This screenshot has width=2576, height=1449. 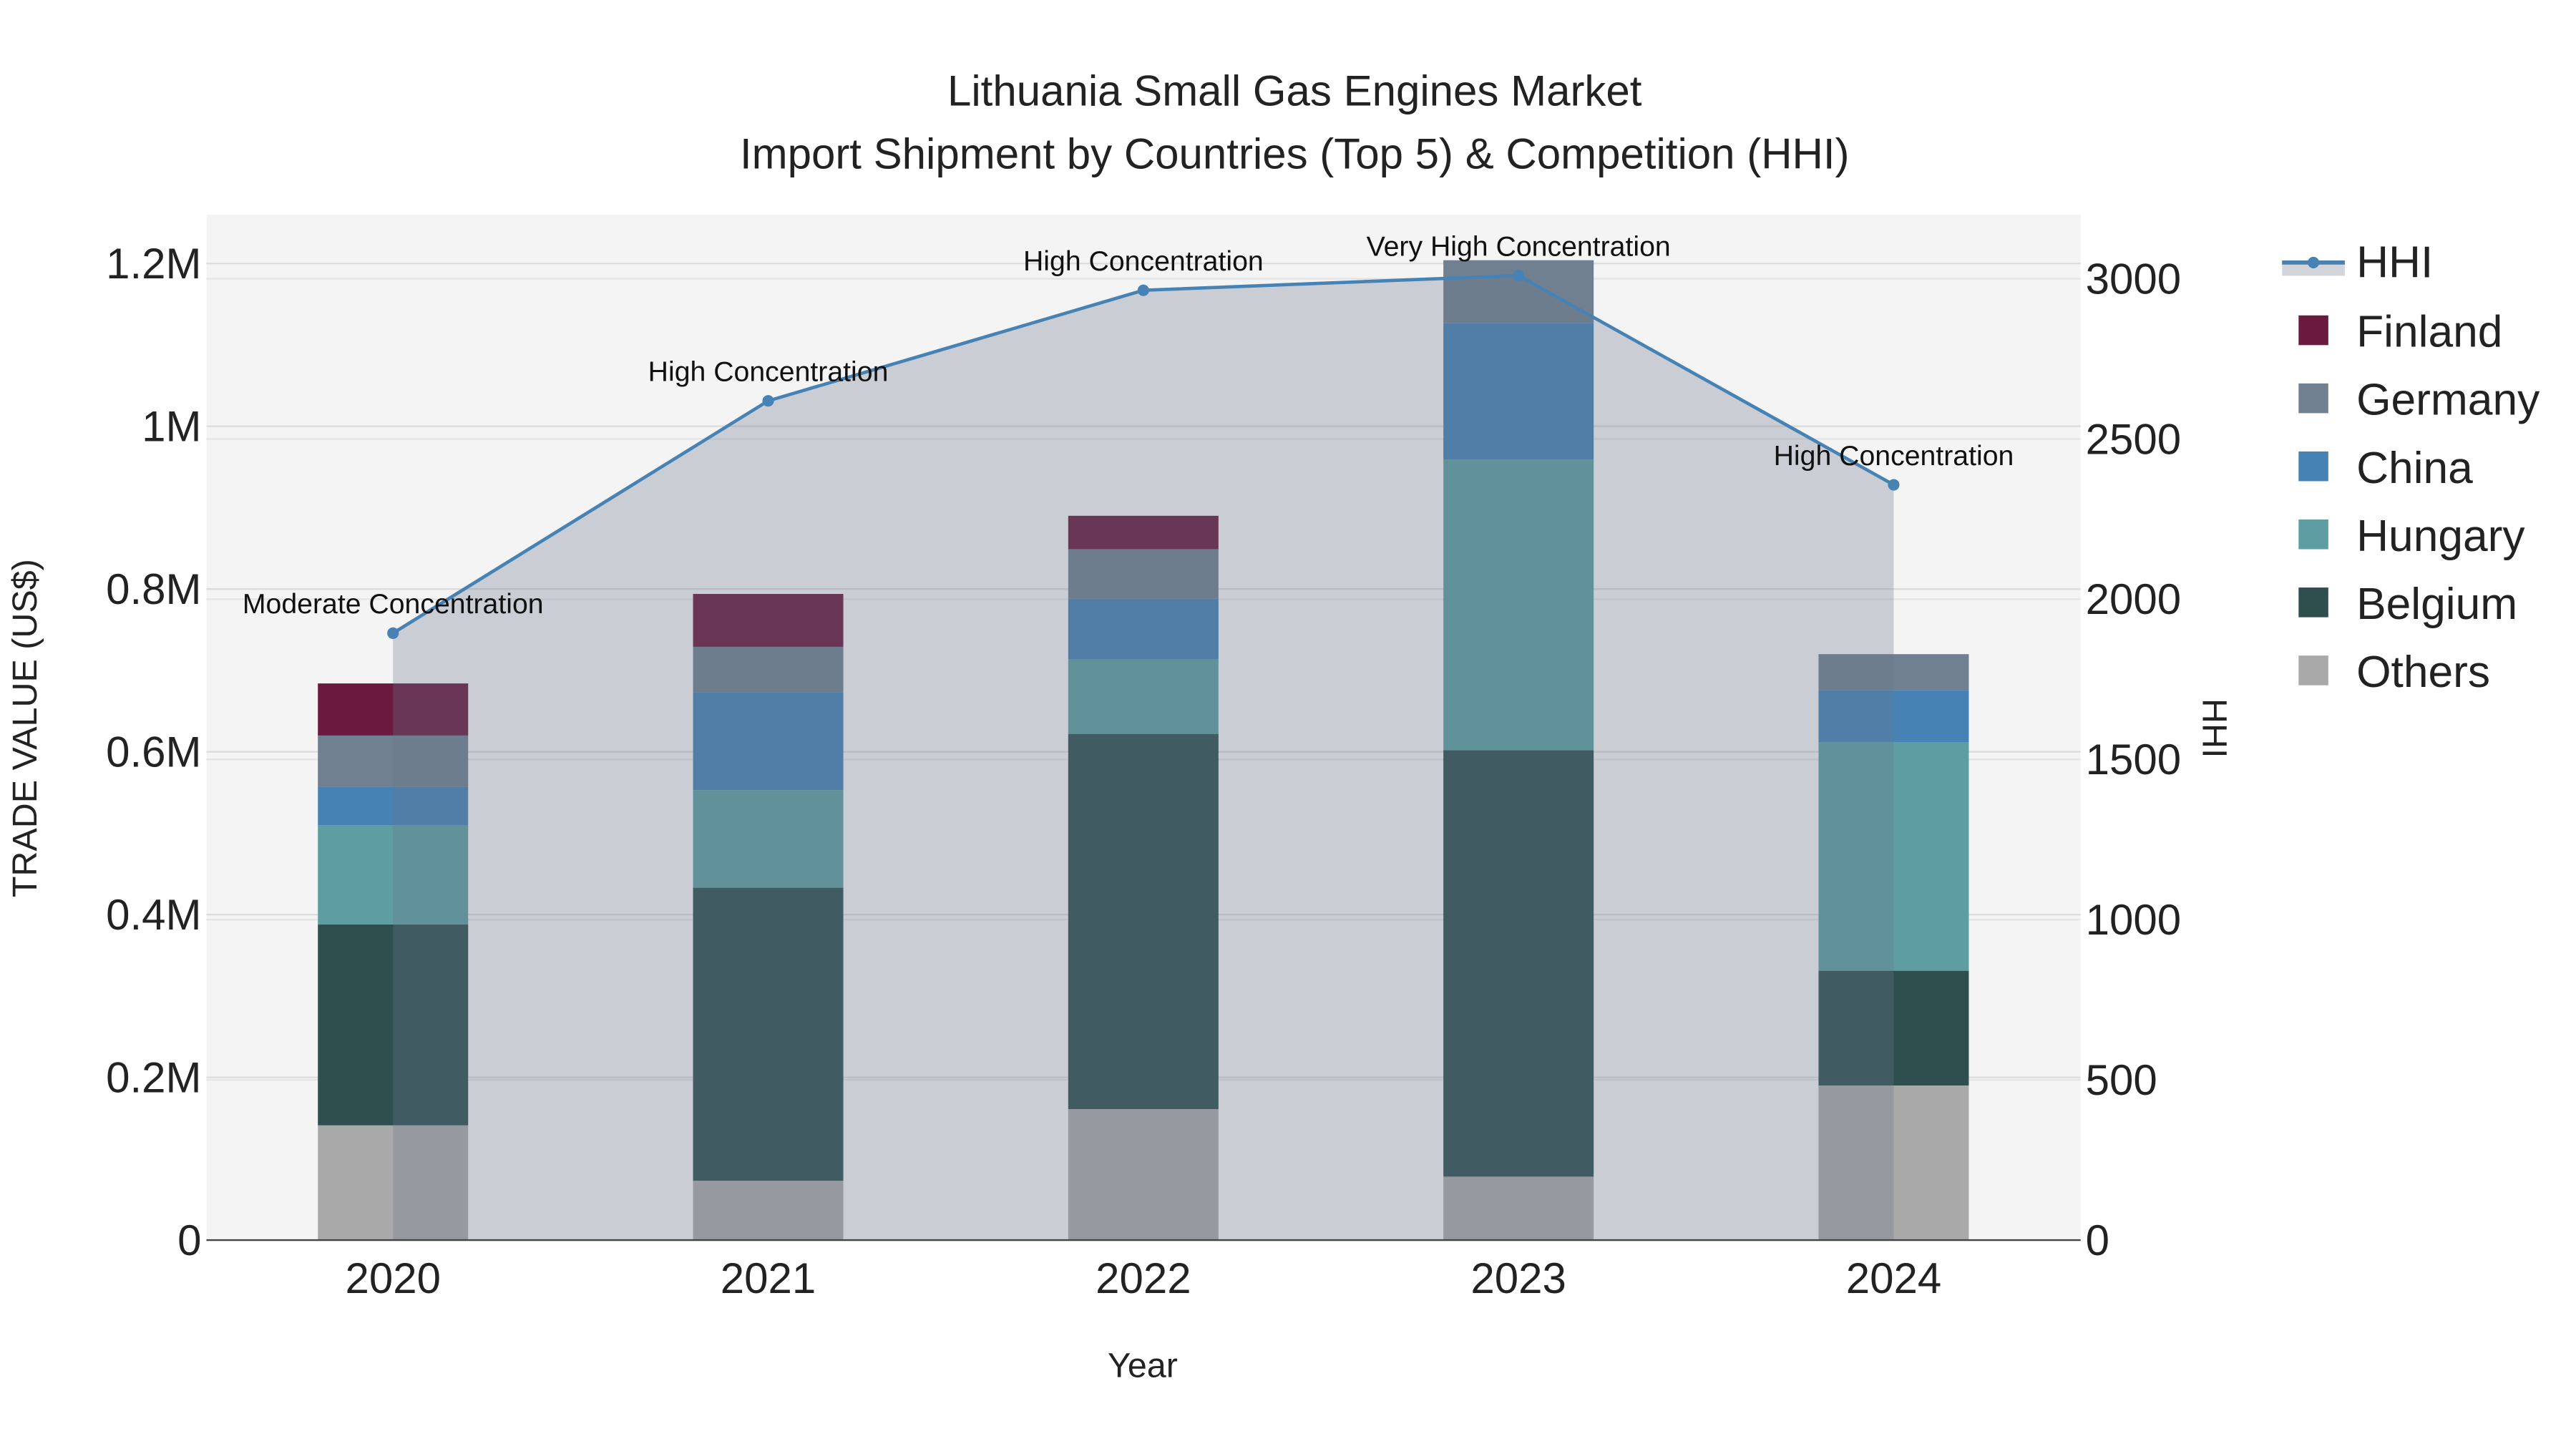 What do you see at coordinates (171, 426) in the screenshot?
I see `y-tick-label: 1M` at bounding box center [171, 426].